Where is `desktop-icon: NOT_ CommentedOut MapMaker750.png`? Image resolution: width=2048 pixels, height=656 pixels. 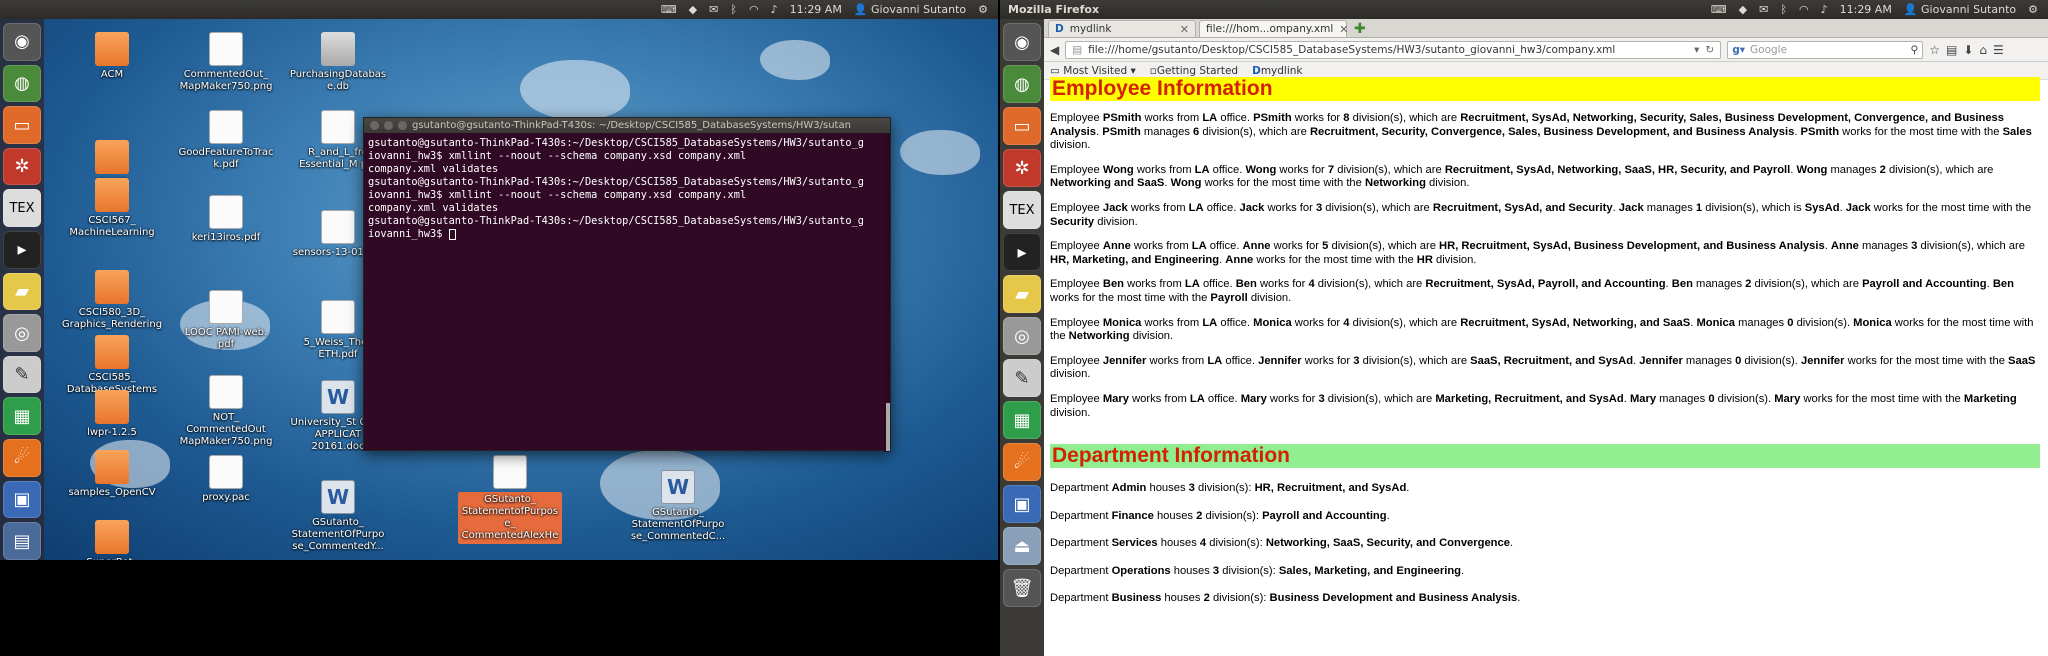
desktop-icon: NOT_ CommentedOut MapMaker750.png is located at coordinates (226, 411).